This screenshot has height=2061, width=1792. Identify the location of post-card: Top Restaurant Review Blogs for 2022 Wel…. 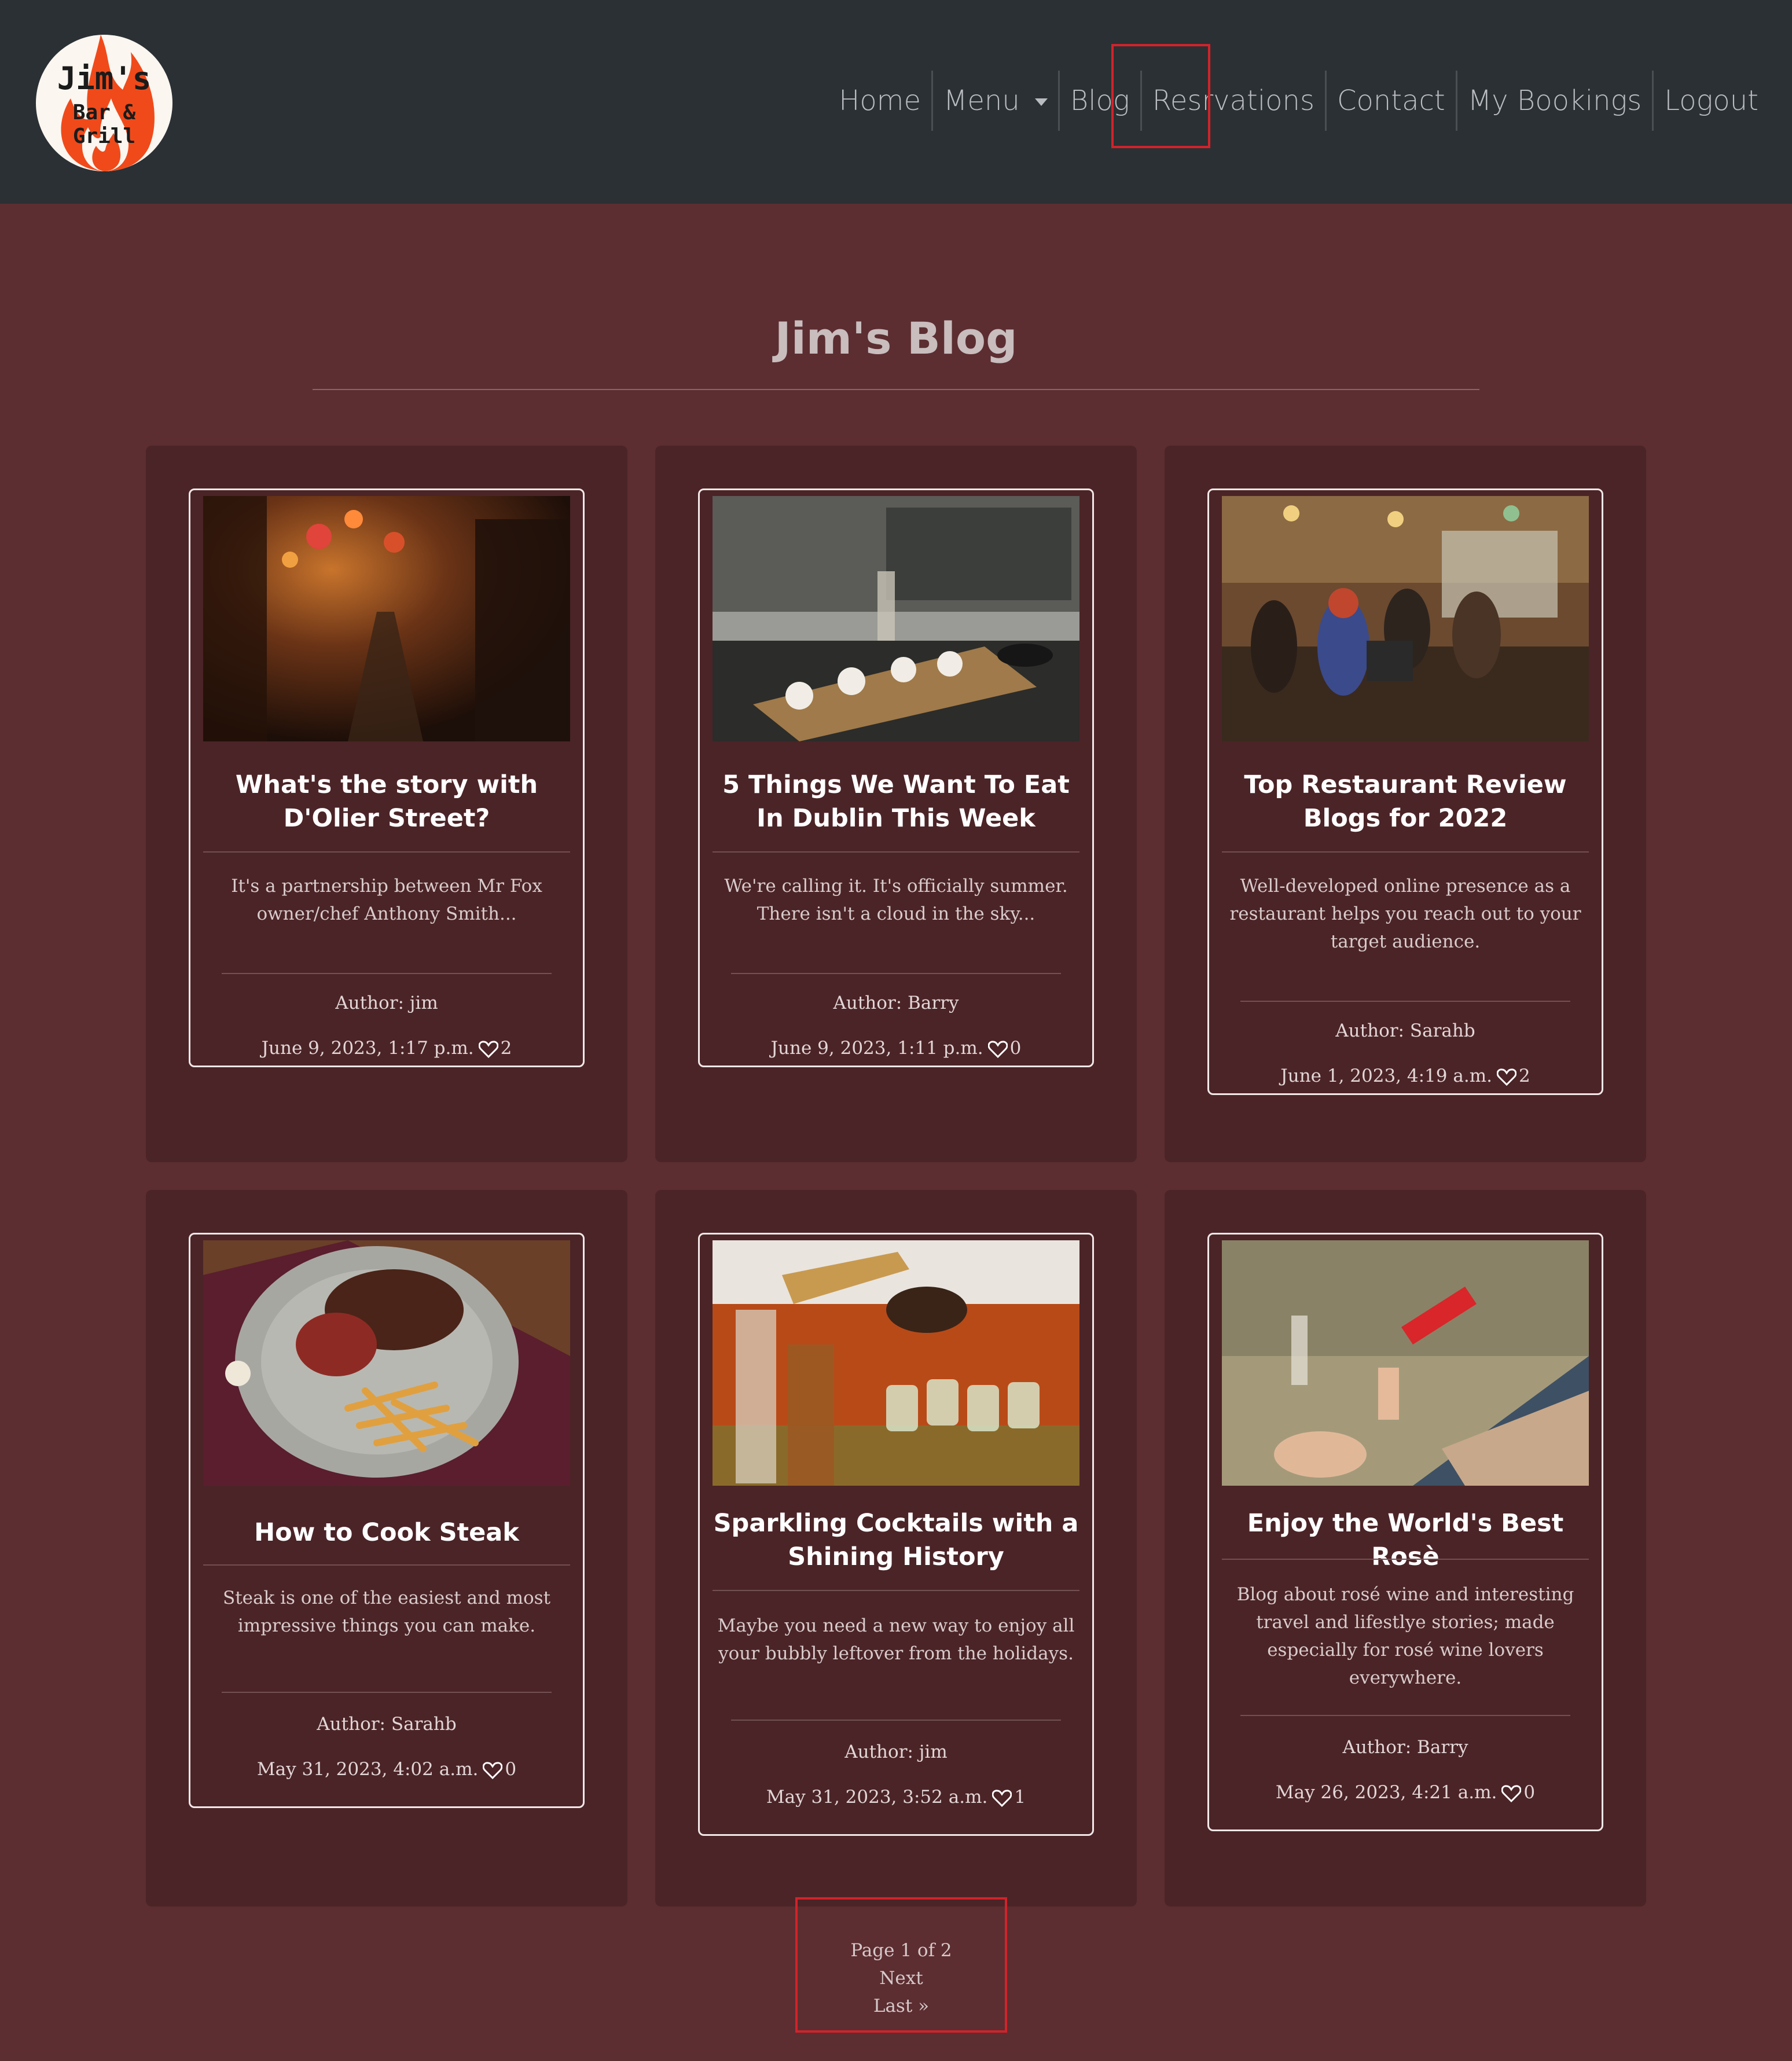
(1405, 791).